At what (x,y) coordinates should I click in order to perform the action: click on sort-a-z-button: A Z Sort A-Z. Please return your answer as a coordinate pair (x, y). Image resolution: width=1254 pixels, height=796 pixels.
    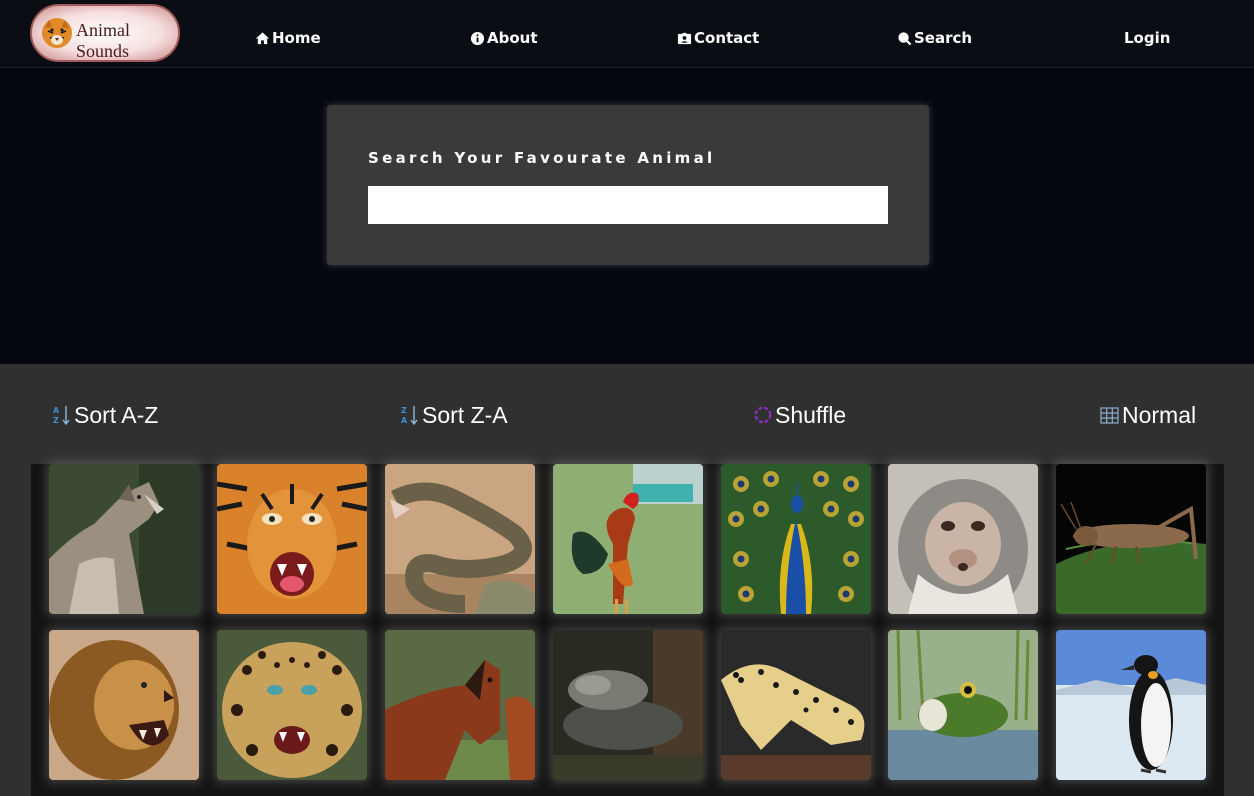
    Looking at the image, I should click on (105, 415).